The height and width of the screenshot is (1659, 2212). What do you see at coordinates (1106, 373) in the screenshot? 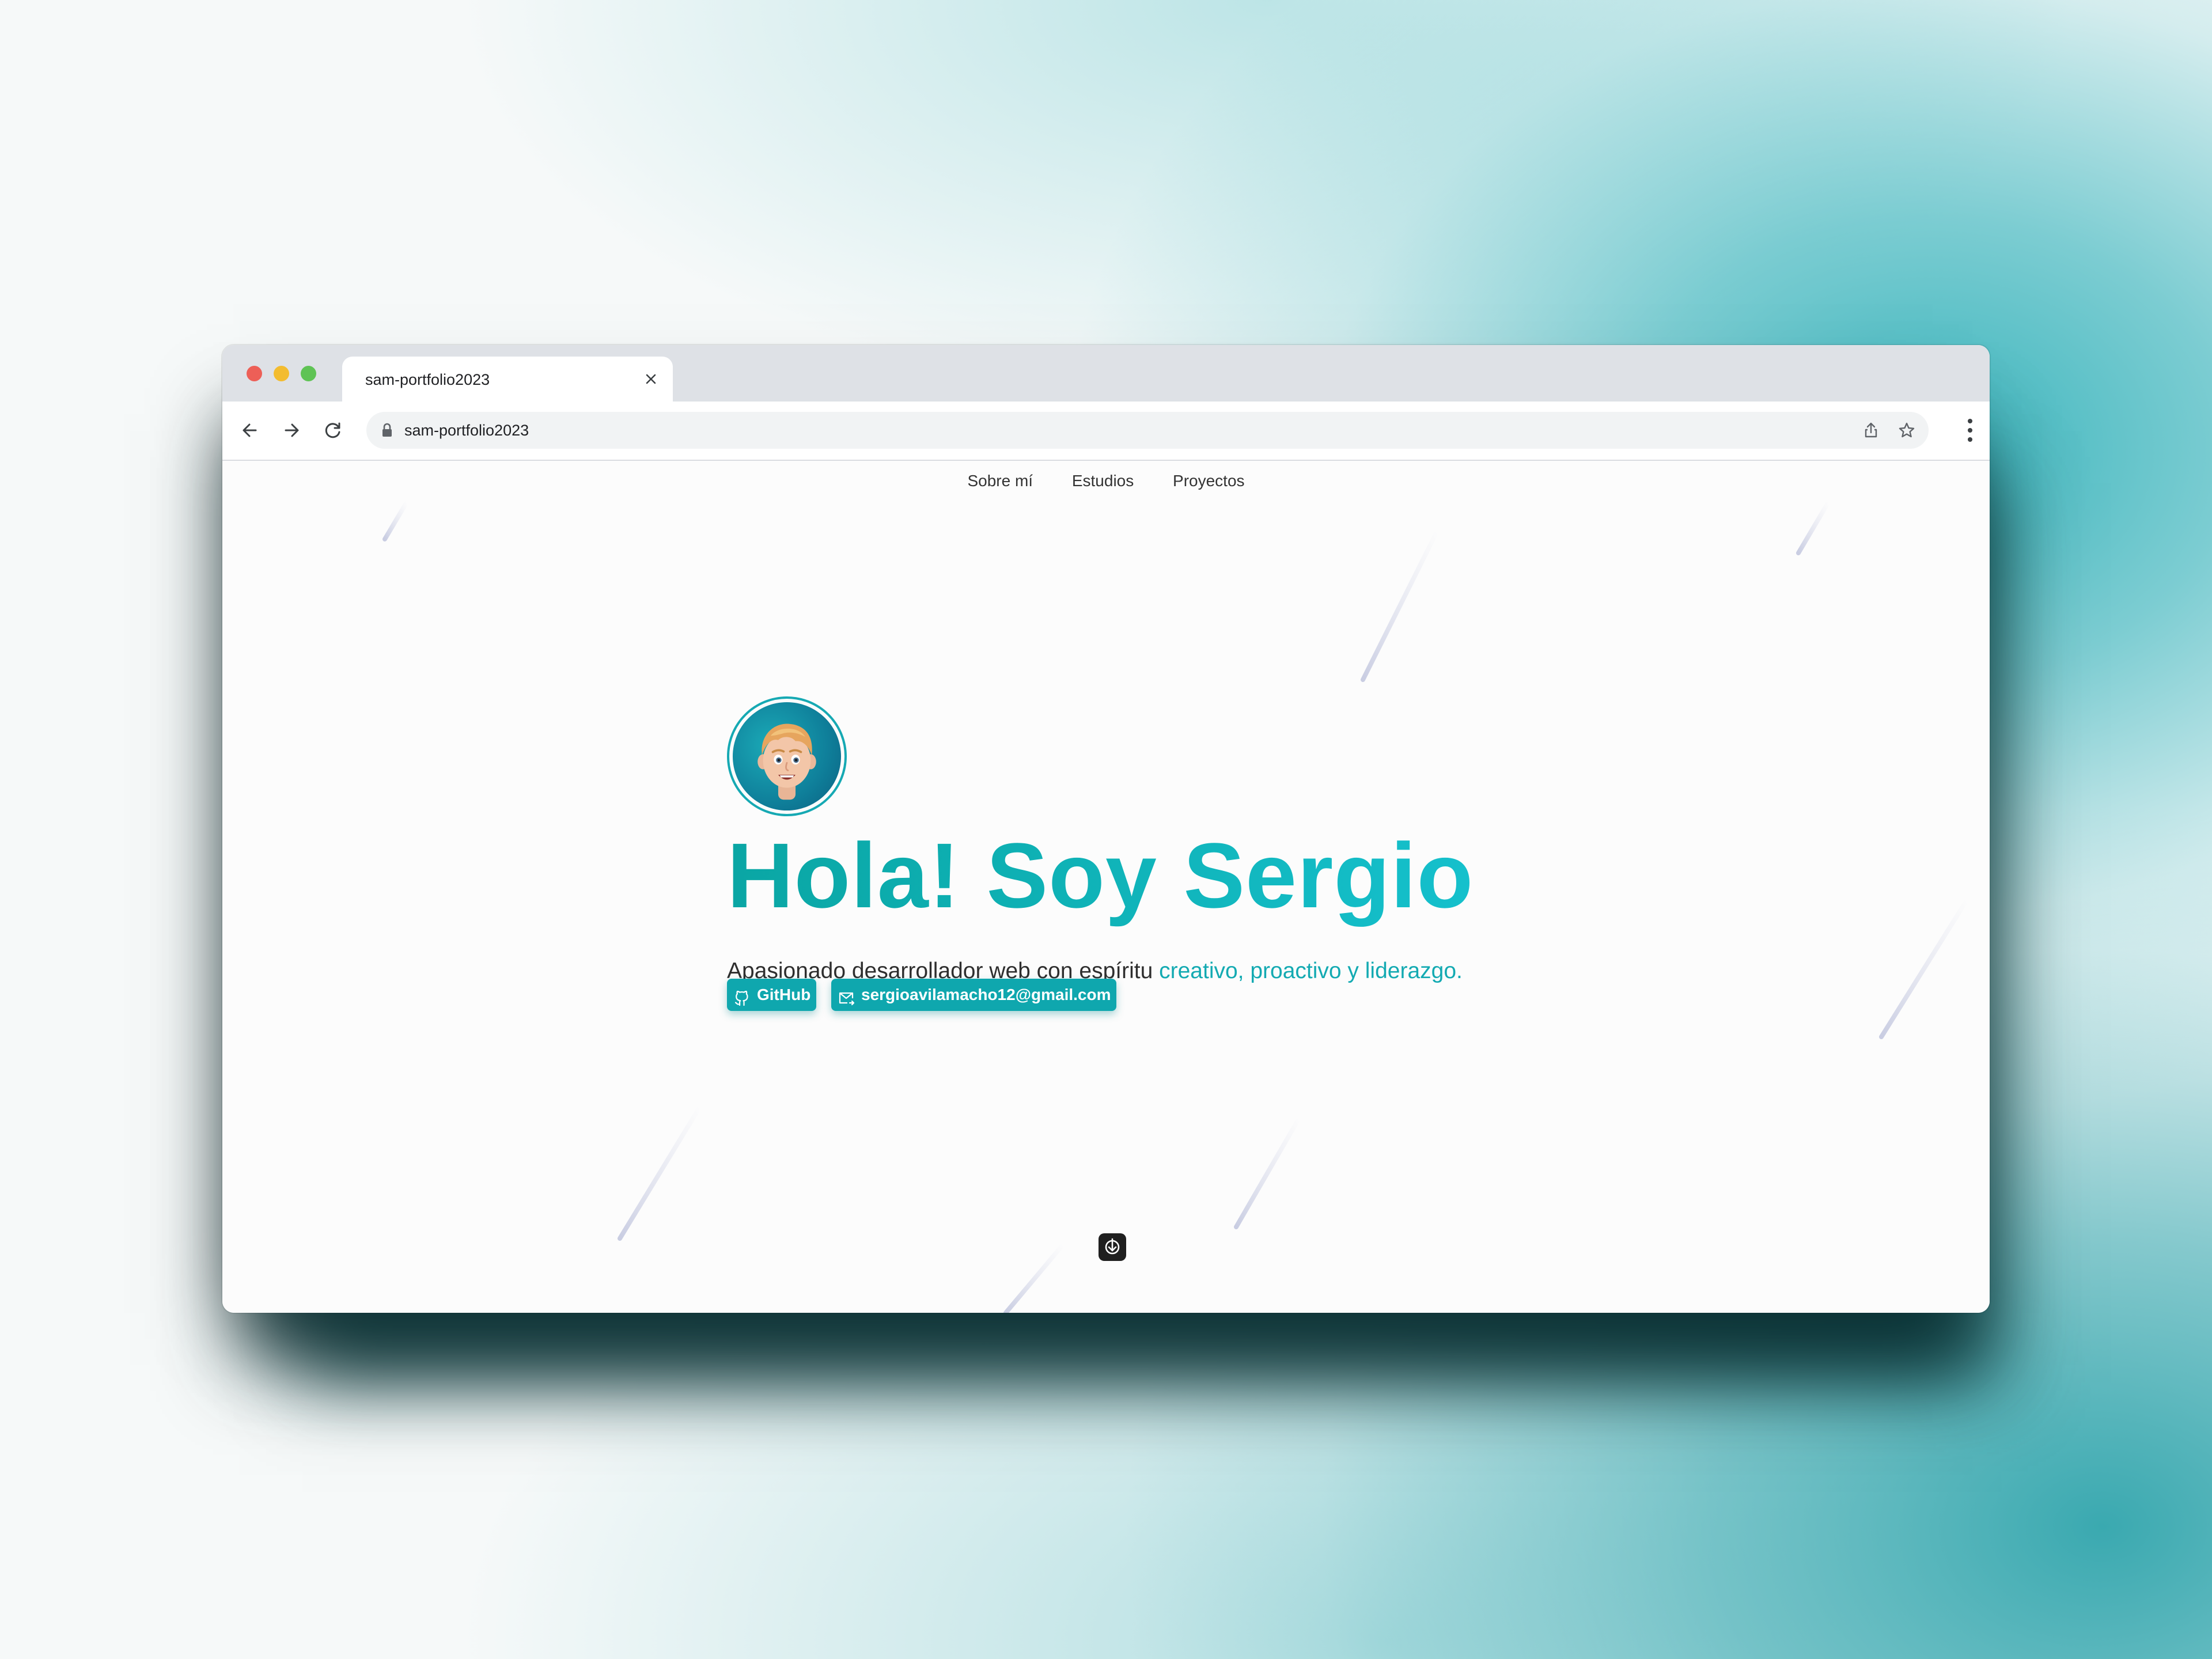
I see `tab-strip: sam-portfolio2023` at bounding box center [1106, 373].